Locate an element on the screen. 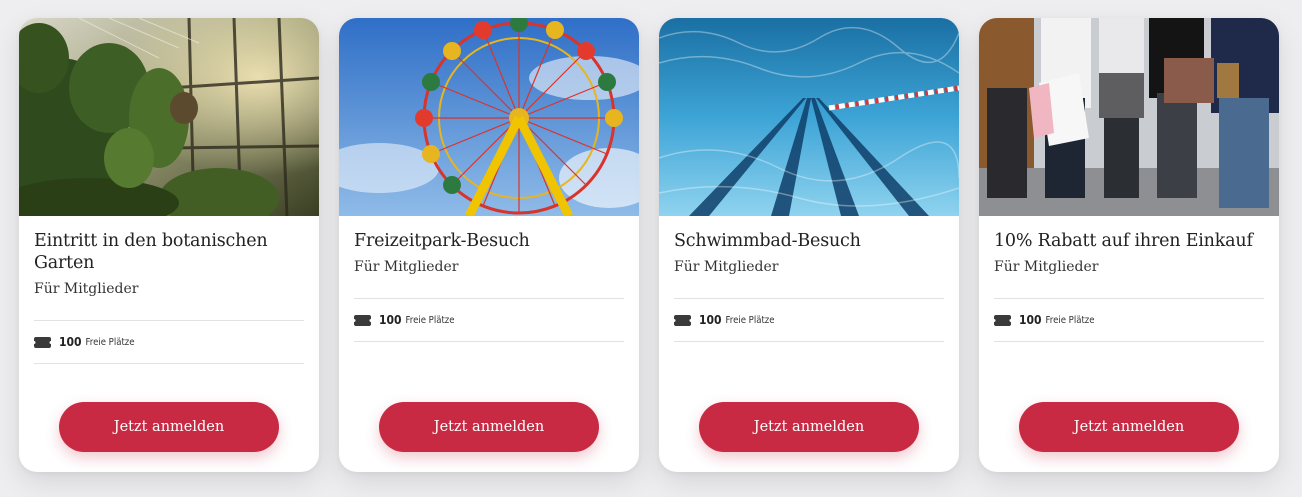 Image resolution: width=1302 pixels, height=497 pixels. ferris-wheel-image is located at coordinates (489, 117).